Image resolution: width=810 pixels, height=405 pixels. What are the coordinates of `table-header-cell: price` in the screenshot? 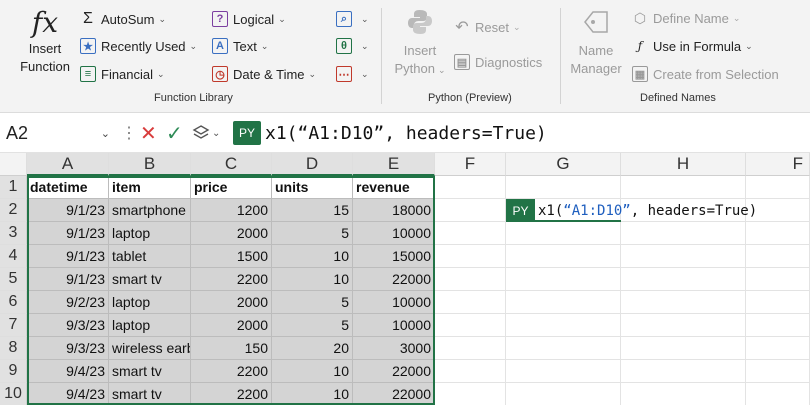 It's located at (231, 187).